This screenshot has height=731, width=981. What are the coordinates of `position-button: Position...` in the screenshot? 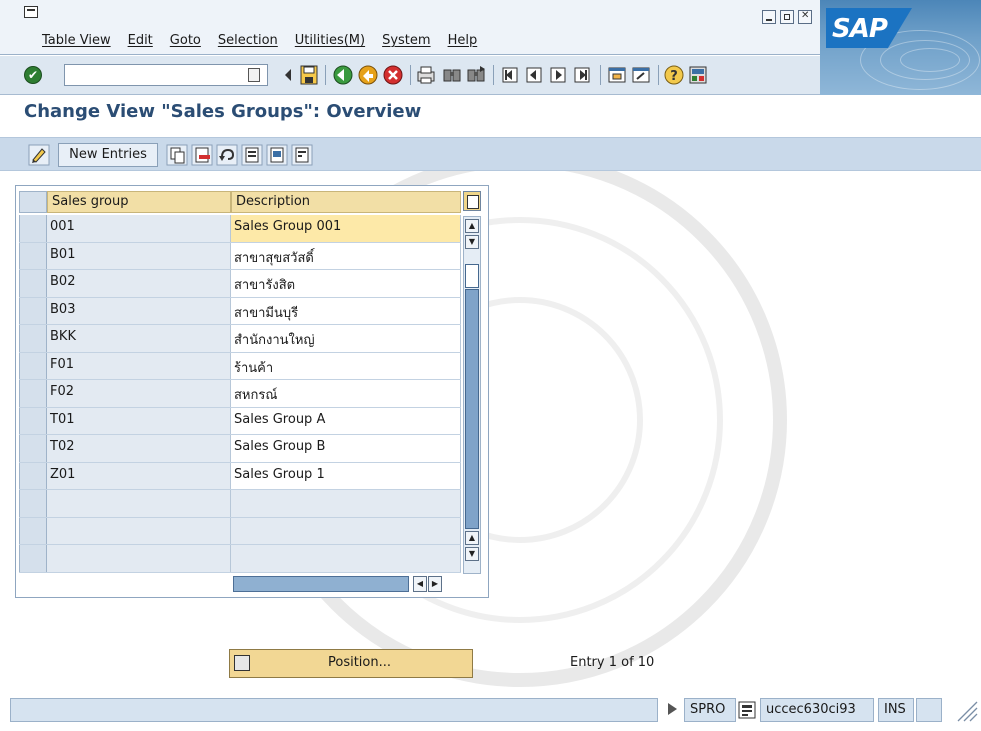 It's located at (351, 663).